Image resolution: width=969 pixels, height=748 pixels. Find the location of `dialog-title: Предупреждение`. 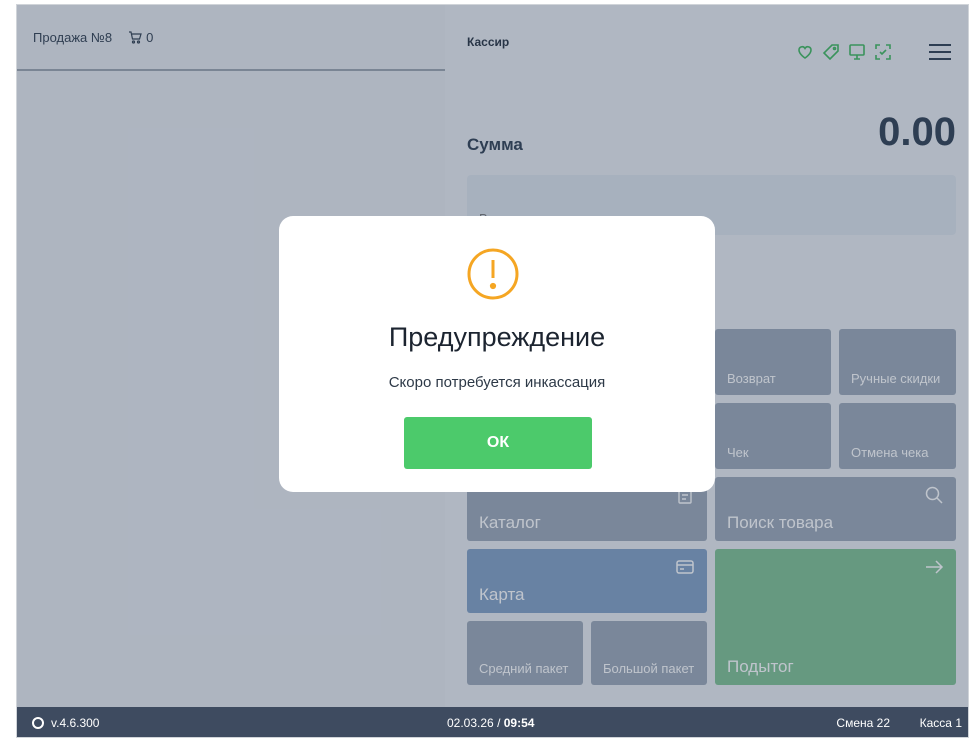

dialog-title: Предупреждение is located at coordinates (497, 337).